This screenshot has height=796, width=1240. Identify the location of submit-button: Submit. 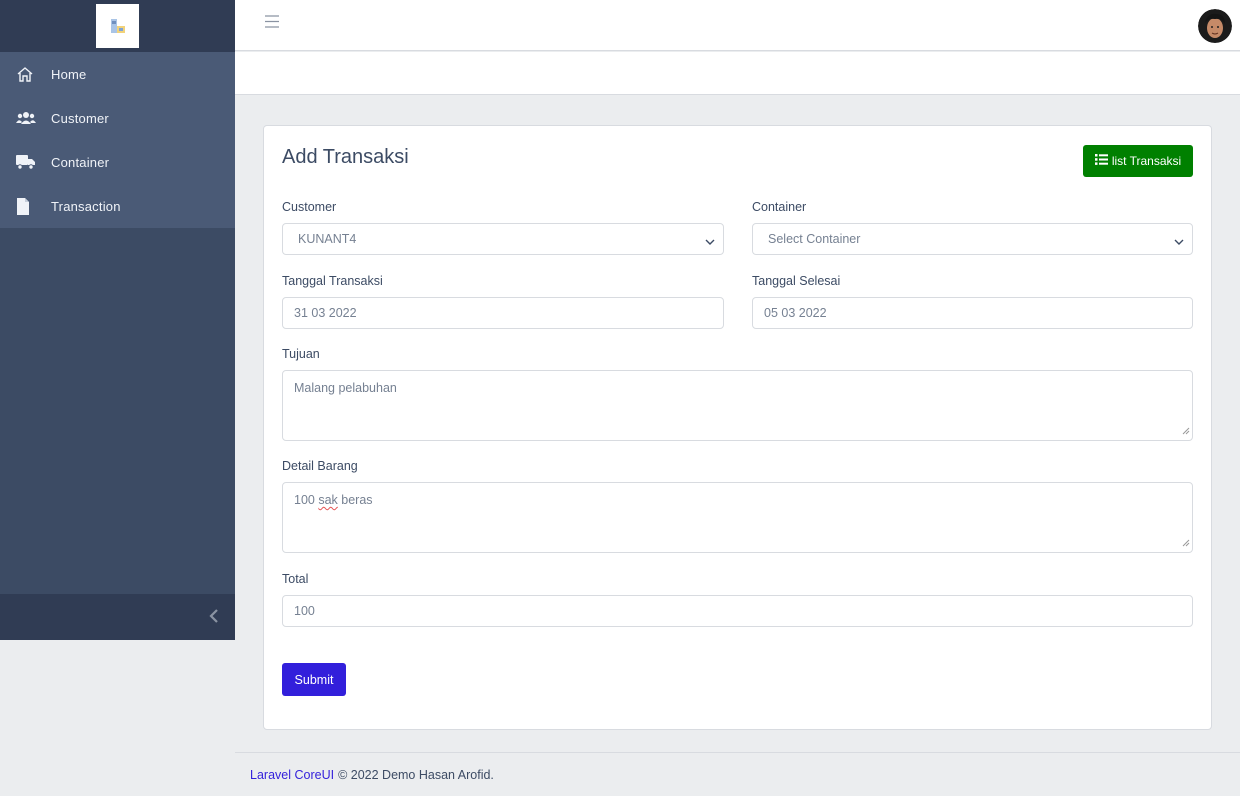
(314, 679).